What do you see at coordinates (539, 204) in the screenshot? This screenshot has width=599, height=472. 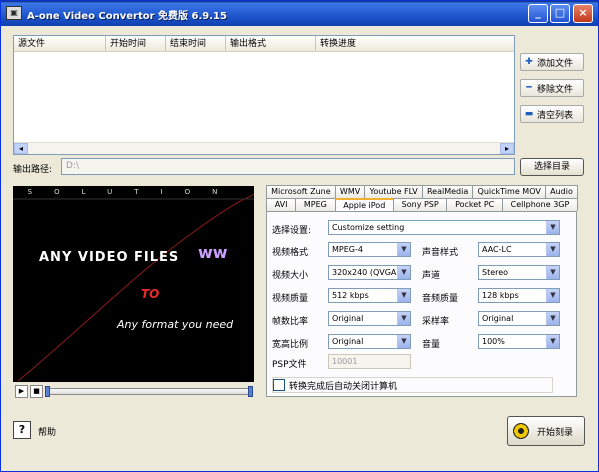 I see `tab-cellphone-3gp: Cellphone 3GP` at bounding box center [539, 204].